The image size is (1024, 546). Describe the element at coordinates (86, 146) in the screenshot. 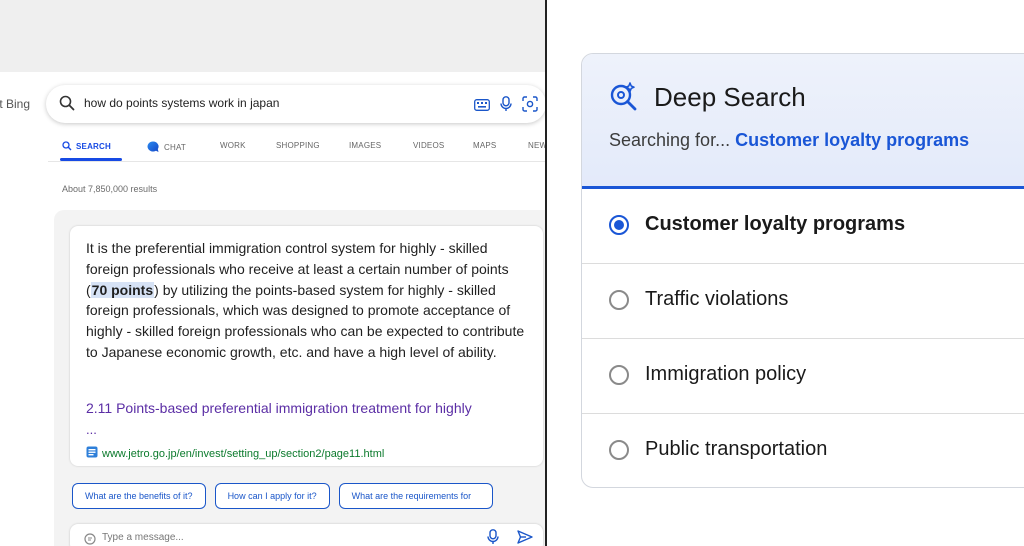

I see `tab-search: SEARCH` at that location.